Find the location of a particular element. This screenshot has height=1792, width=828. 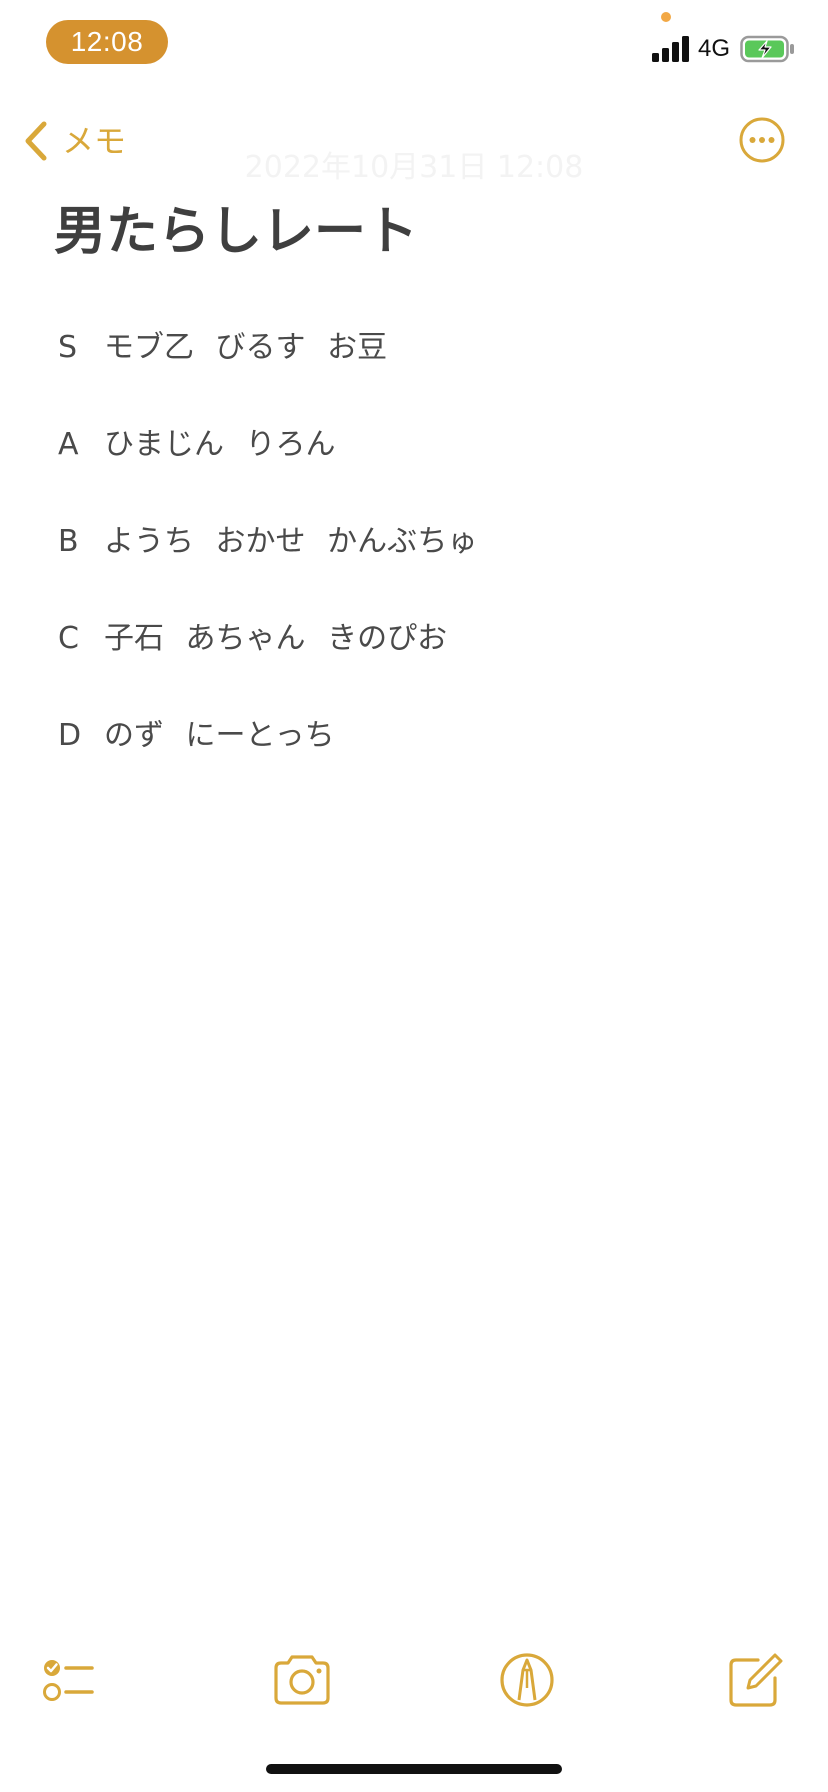

camera-indicator-dot is located at coordinates (666, 17).